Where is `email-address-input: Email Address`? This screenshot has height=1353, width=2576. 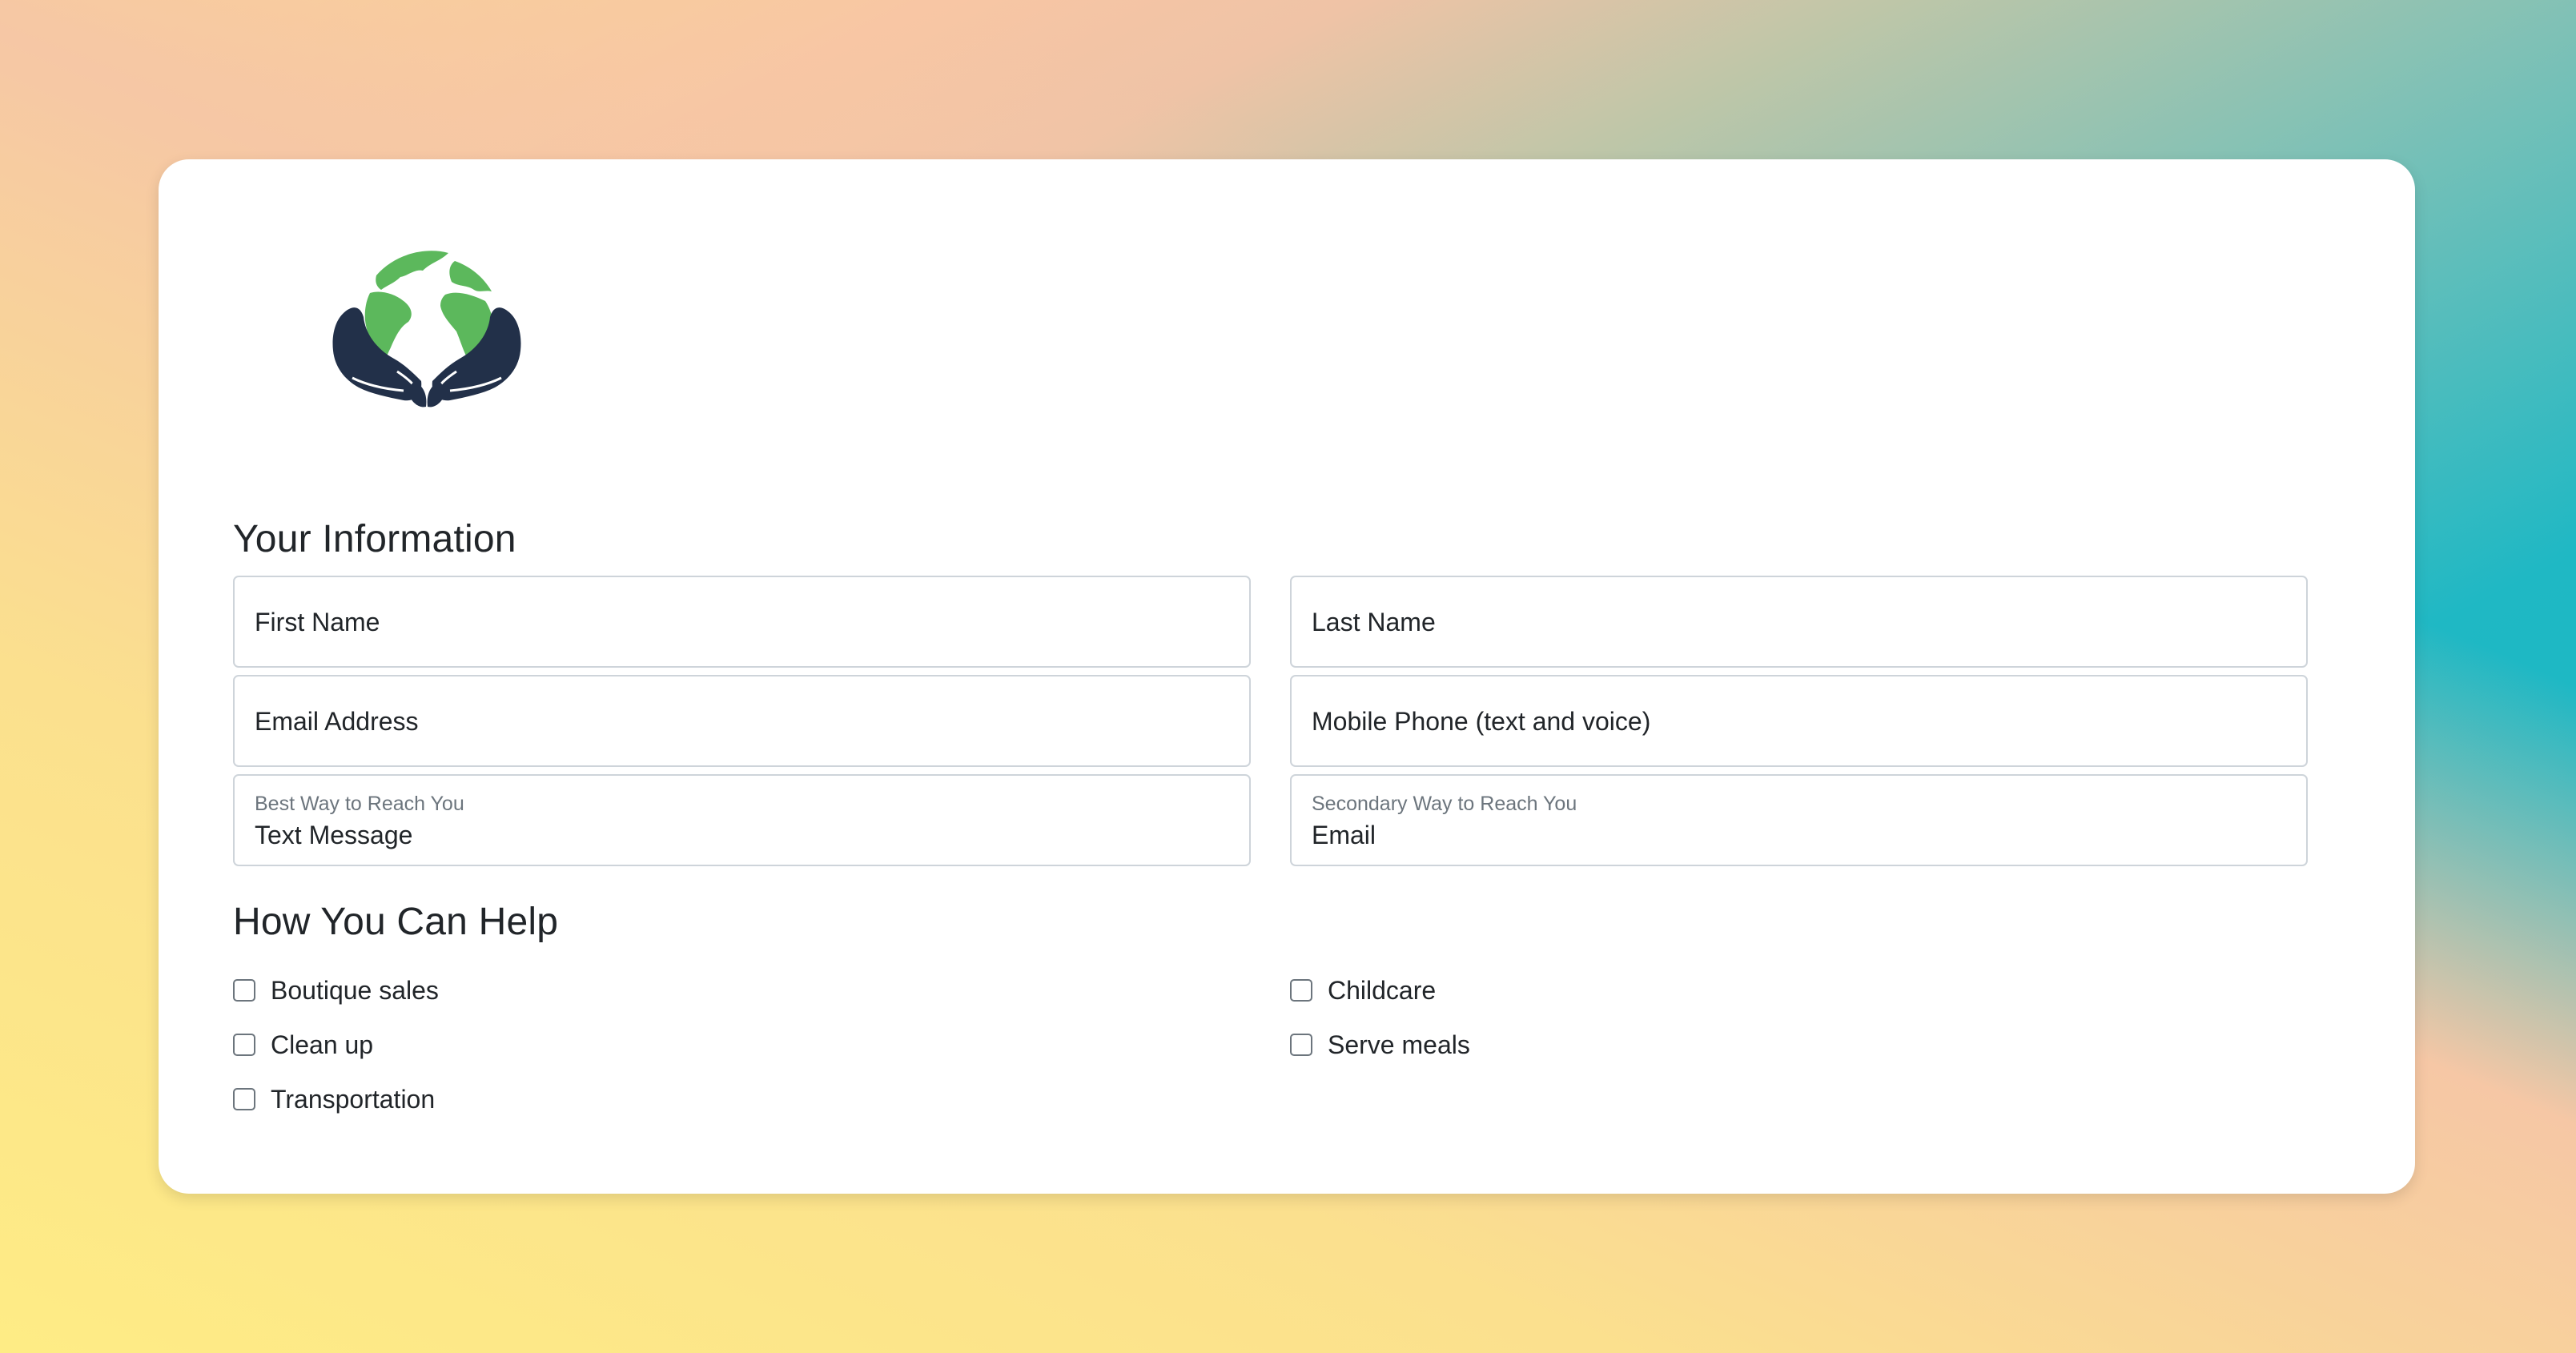
email-address-input: Email Address is located at coordinates (742, 721).